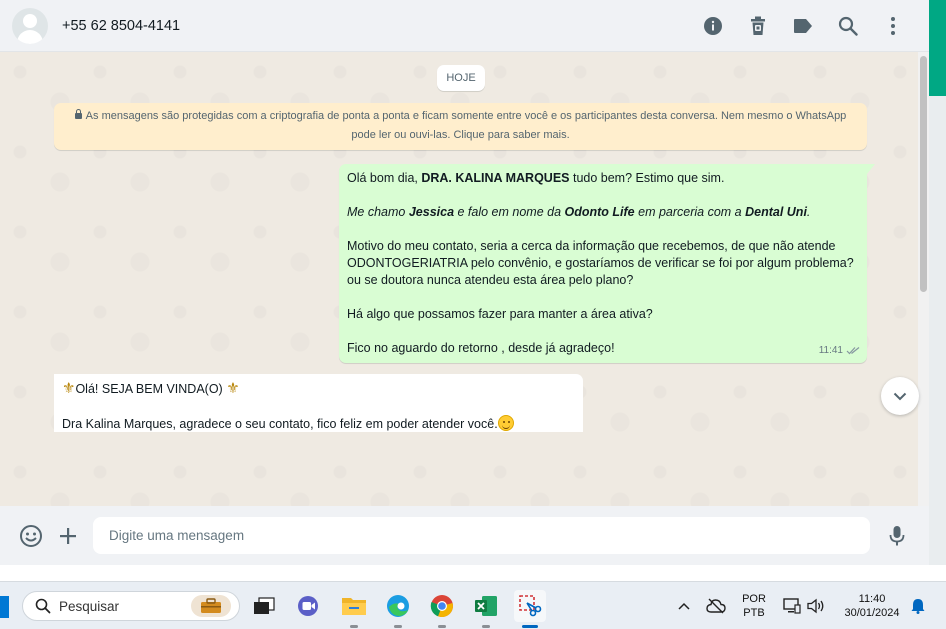  What do you see at coordinates (923, 174) in the screenshot?
I see `scrollbar-thumb` at bounding box center [923, 174].